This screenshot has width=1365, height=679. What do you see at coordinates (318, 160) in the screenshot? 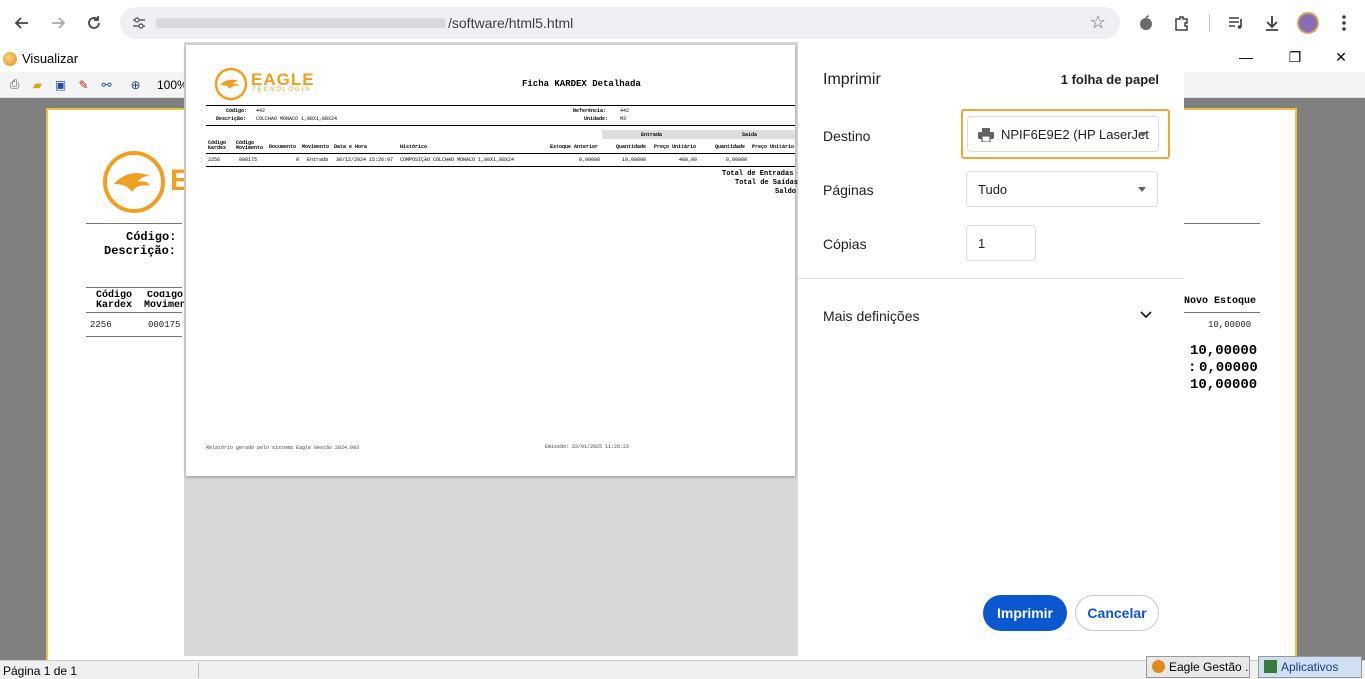
I see `preview-row-movimento: Entrada` at bounding box center [318, 160].